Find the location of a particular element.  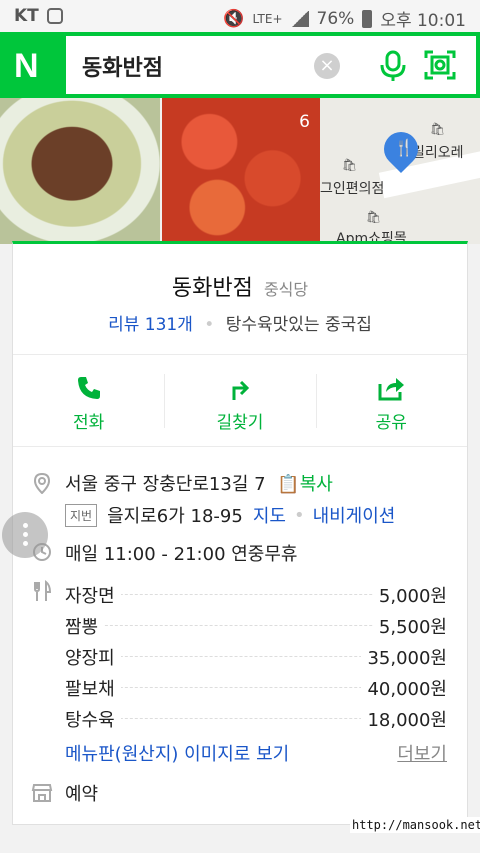

menu-item: 자장면 5,000원 is located at coordinates (256, 593).